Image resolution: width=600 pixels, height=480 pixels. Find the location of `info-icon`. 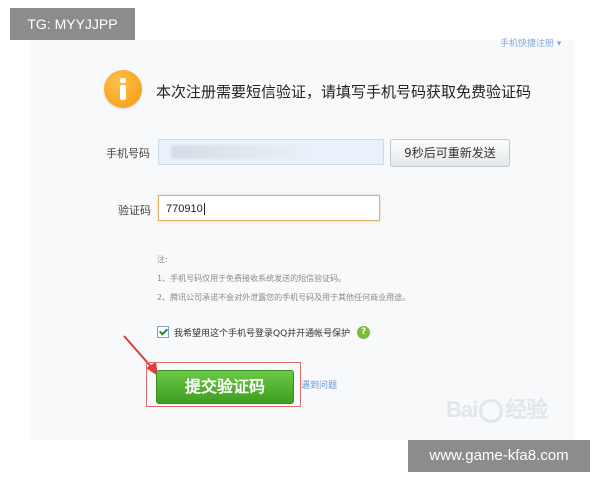

info-icon is located at coordinates (123, 89).